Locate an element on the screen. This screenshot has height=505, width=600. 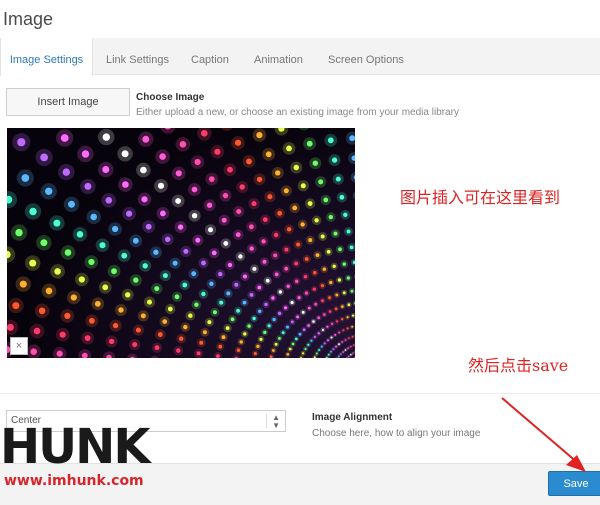
tab-animation: Animation is located at coordinates (278, 56).